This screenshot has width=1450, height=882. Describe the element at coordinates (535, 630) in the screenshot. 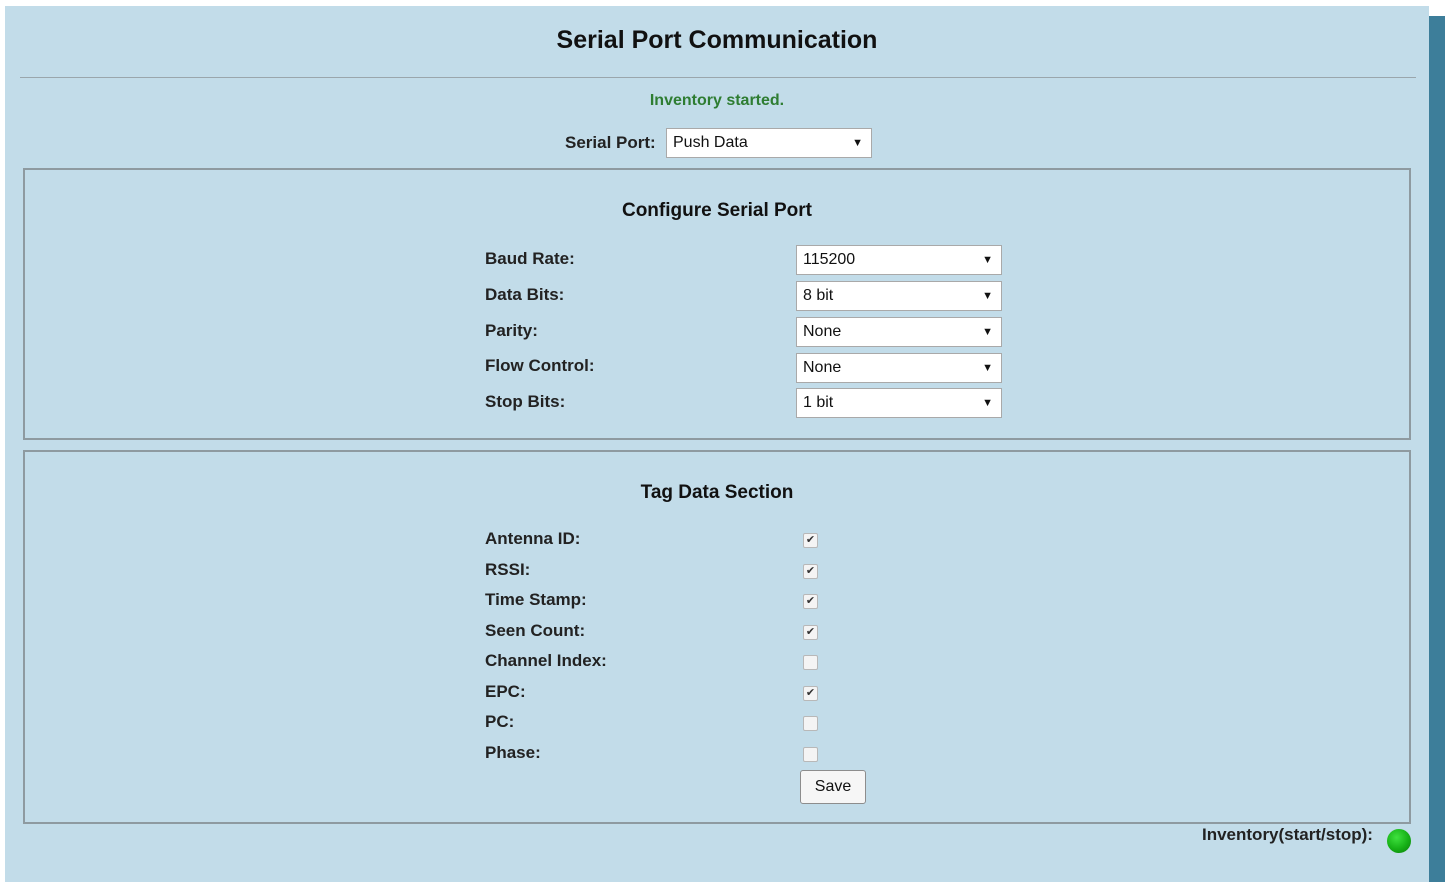

I see `seen-count-label: Seen Count:` at that location.